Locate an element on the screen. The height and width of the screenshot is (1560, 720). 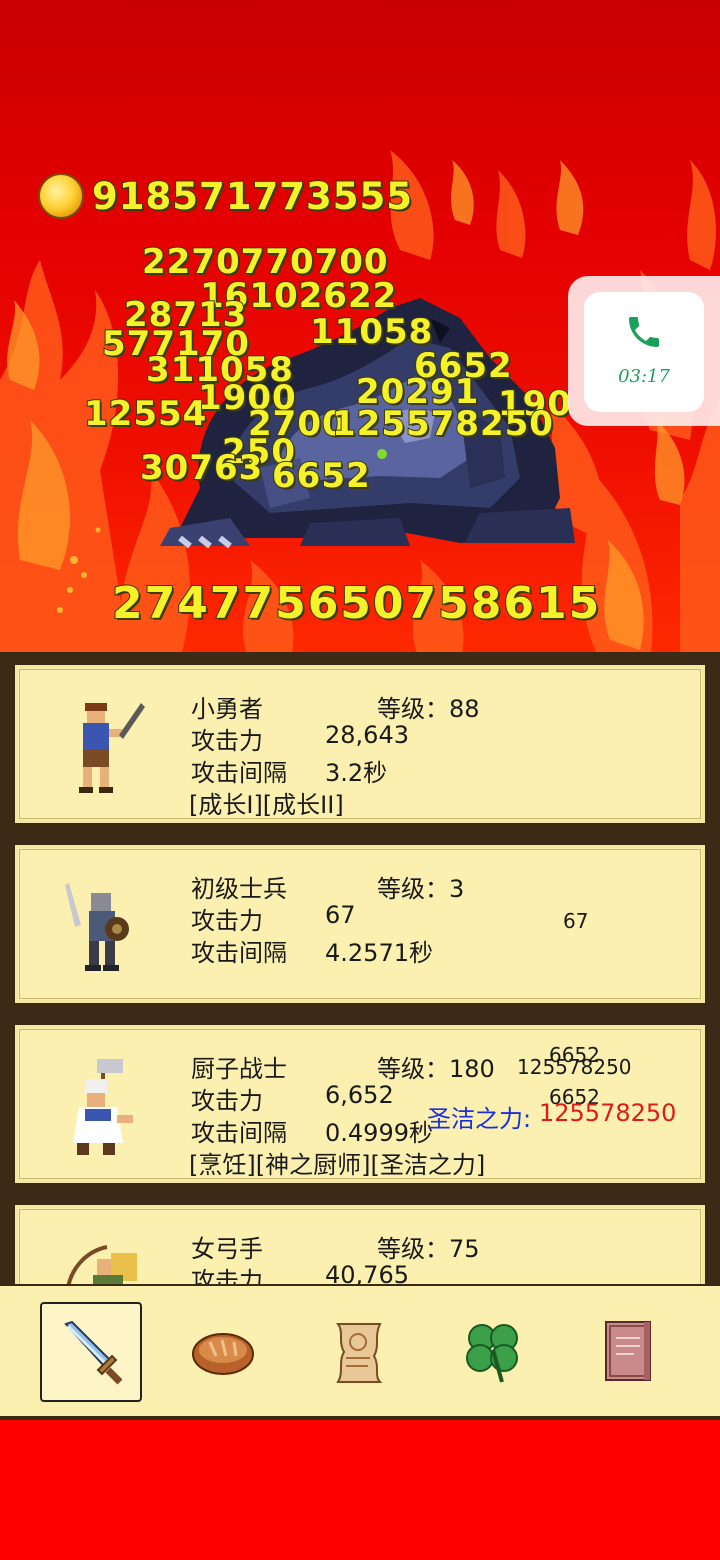
scroll-icon is located at coordinates (359, 1353).